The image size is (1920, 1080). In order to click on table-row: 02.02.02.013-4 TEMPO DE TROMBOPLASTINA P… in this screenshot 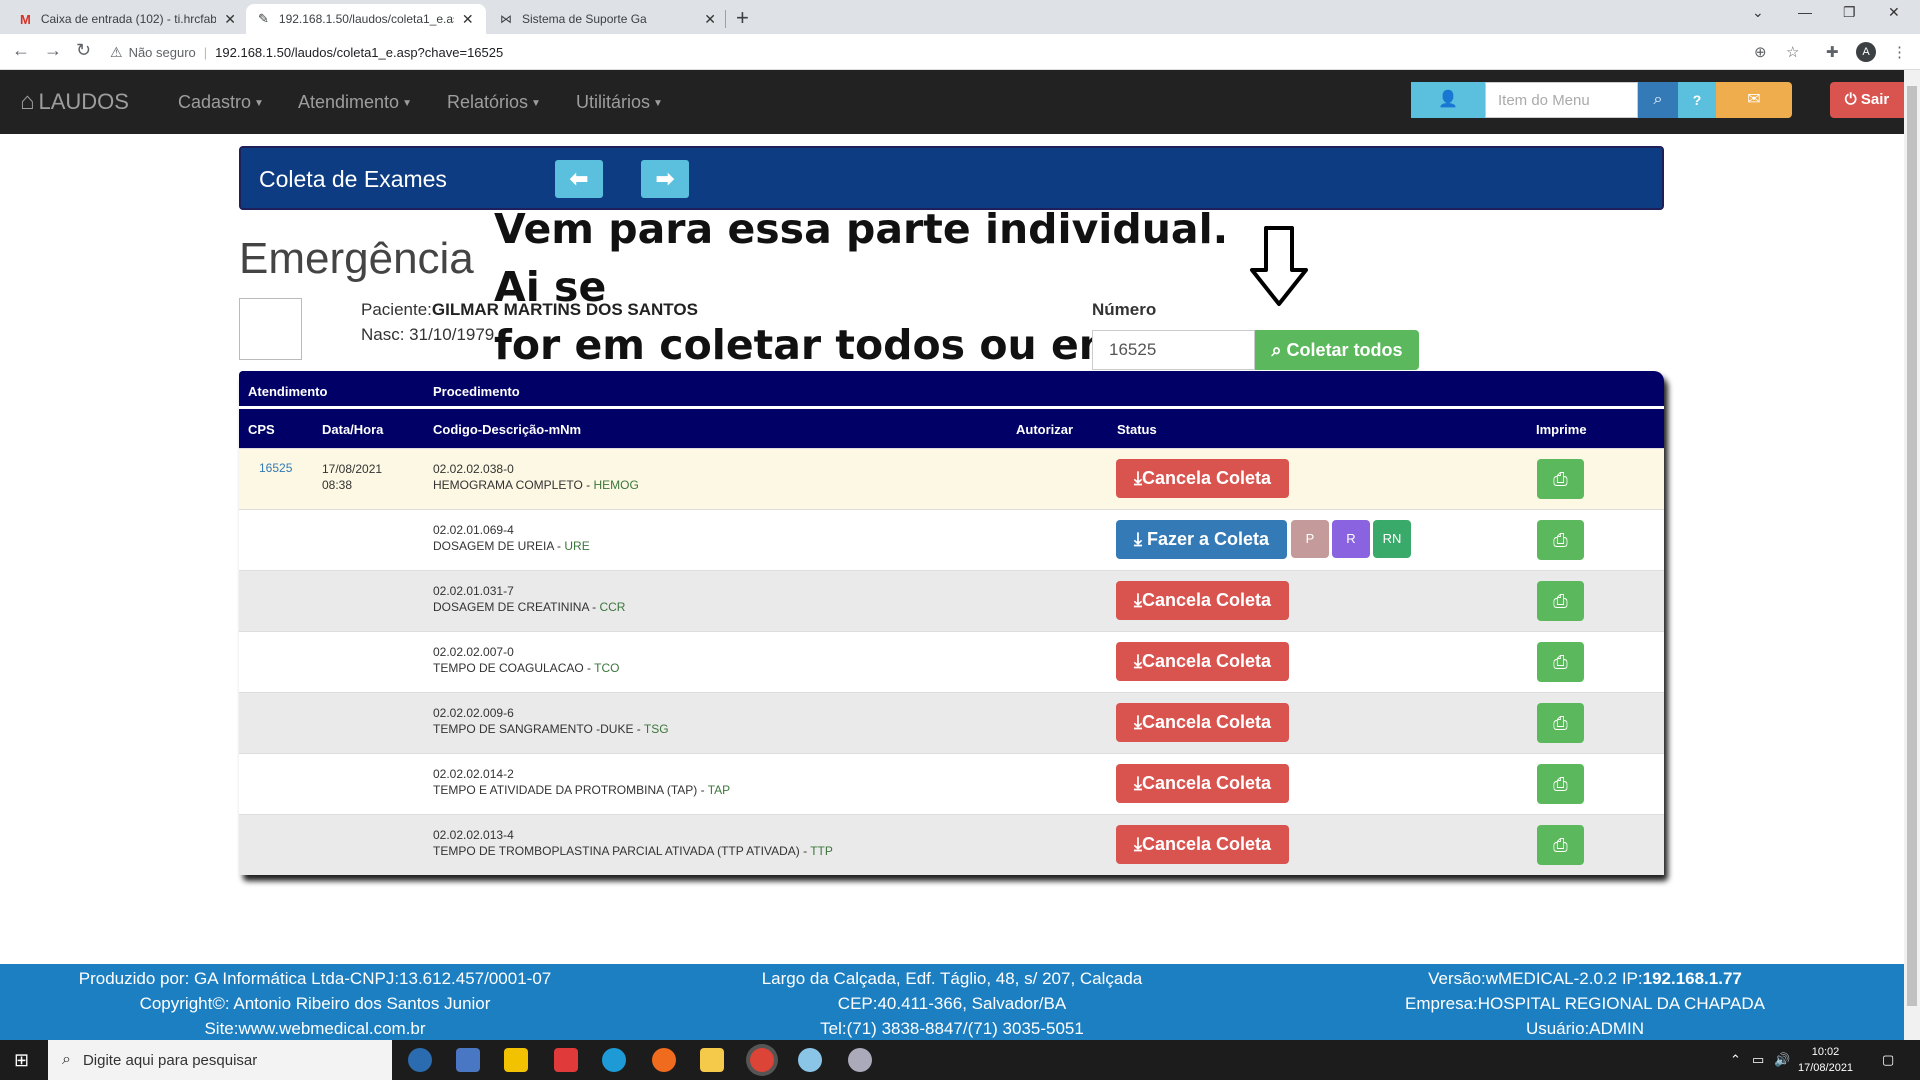, I will do `click(951, 844)`.